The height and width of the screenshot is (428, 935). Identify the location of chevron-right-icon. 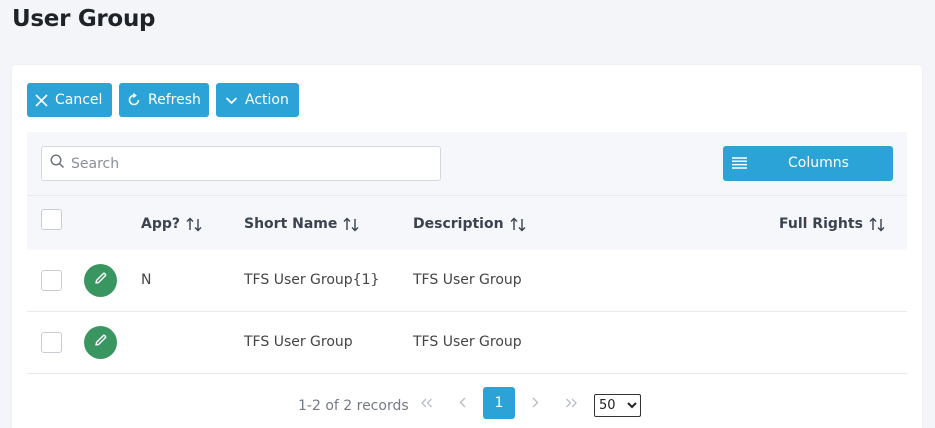
(535, 404).